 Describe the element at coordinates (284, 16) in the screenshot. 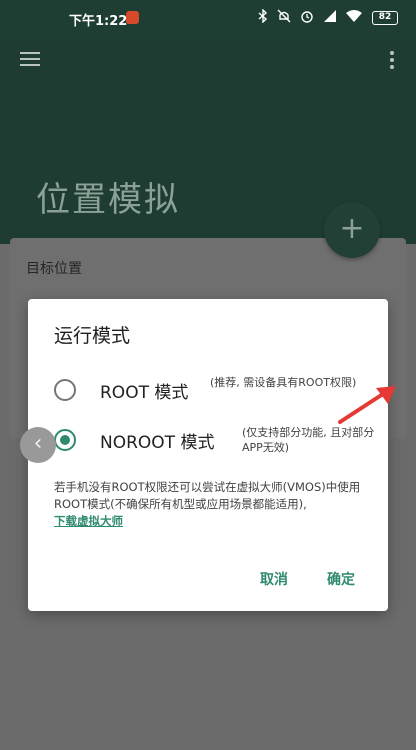

I see `mute-icon` at that location.